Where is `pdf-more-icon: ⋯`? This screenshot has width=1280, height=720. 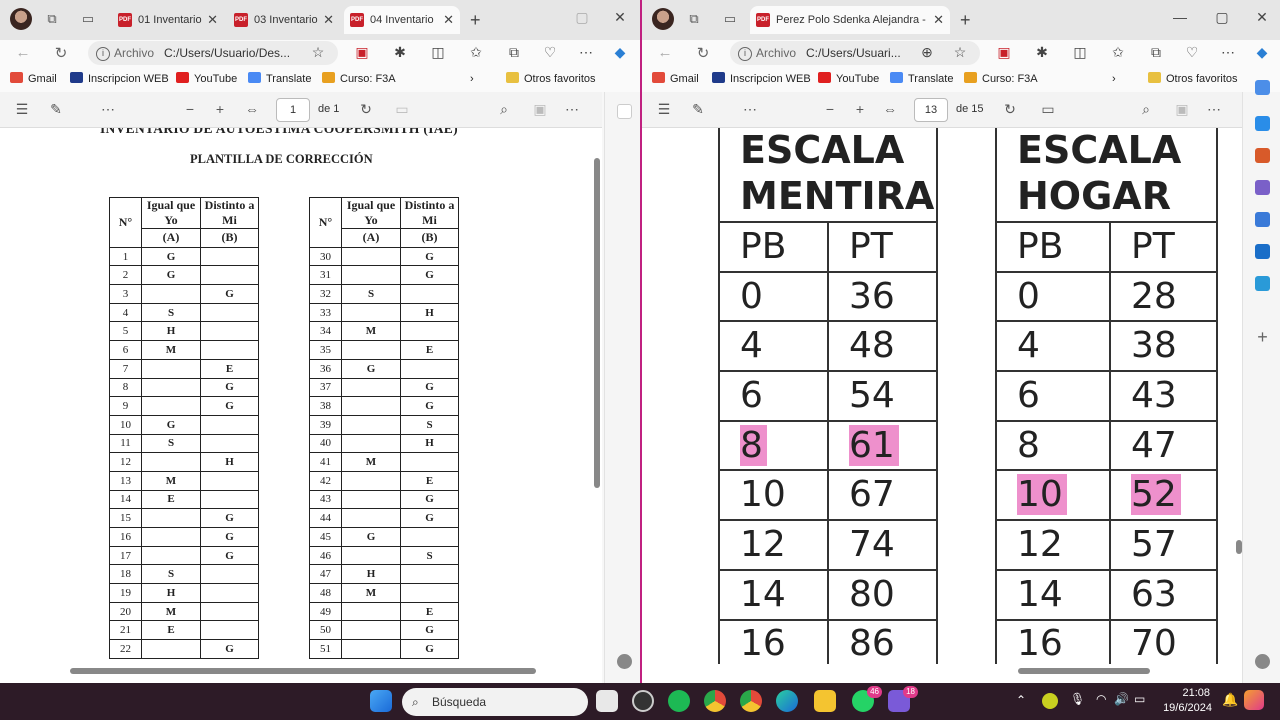 pdf-more-icon: ⋯ is located at coordinates (572, 109).